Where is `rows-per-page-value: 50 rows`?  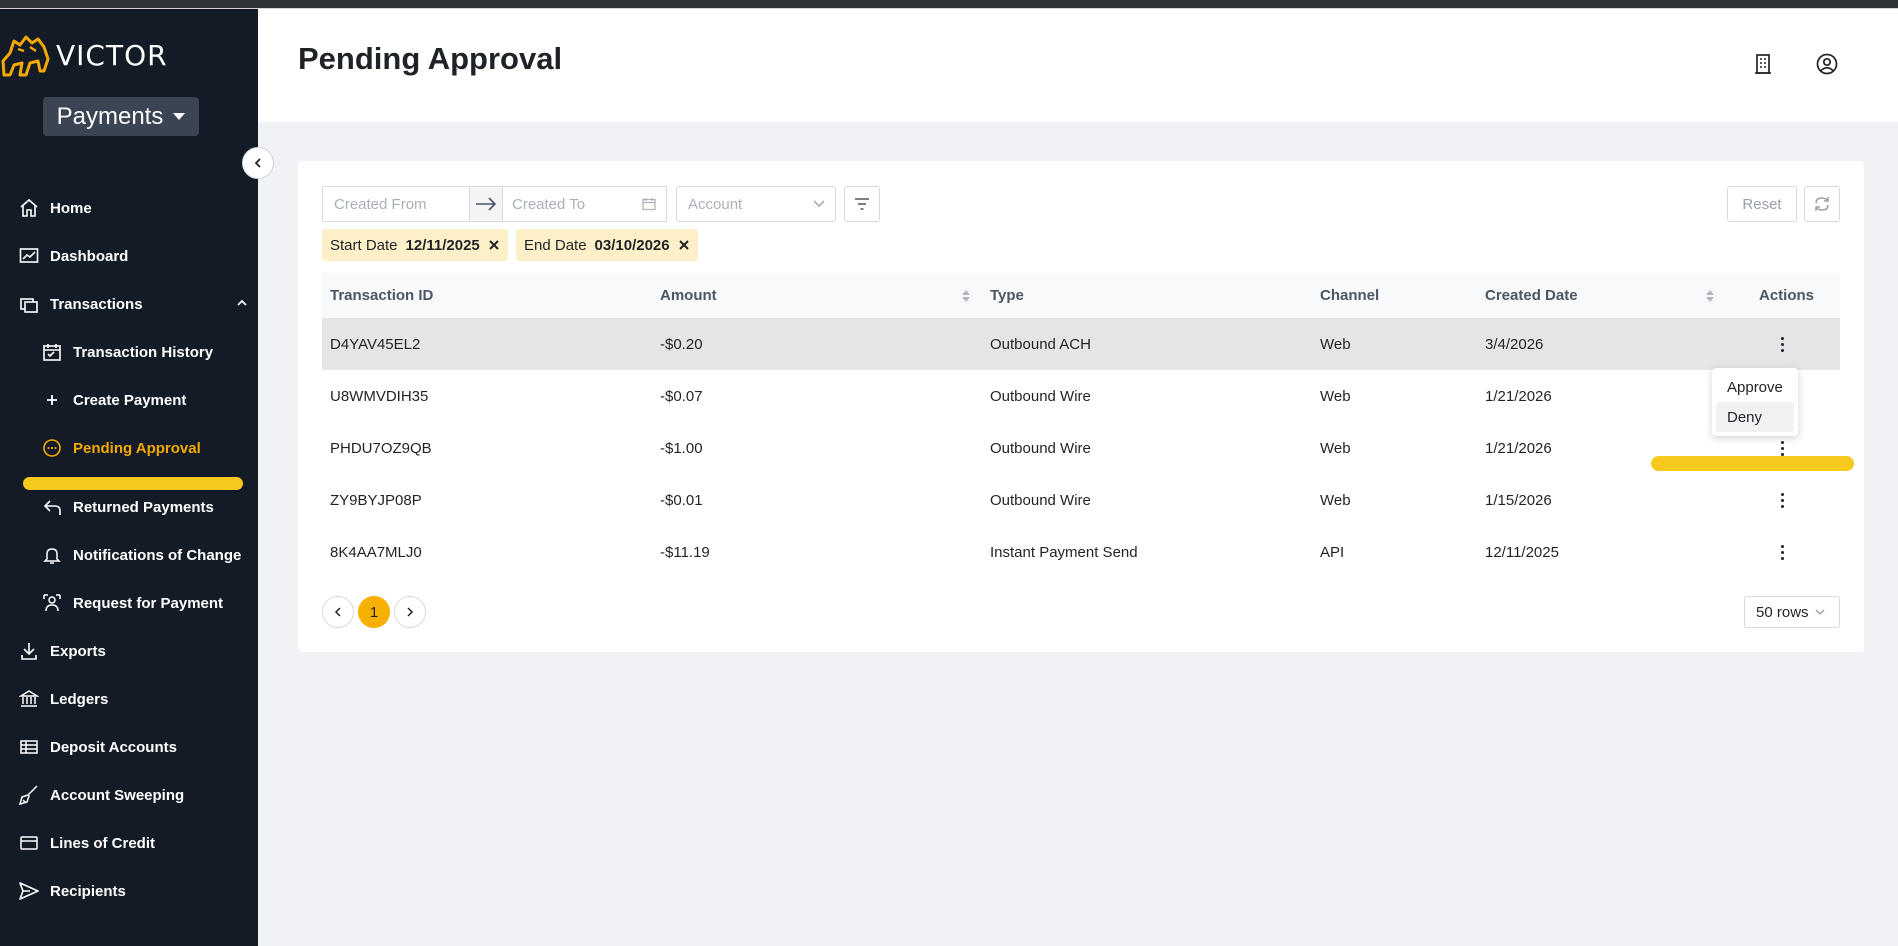
rows-per-page-value: 50 rows is located at coordinates (1782, 612).